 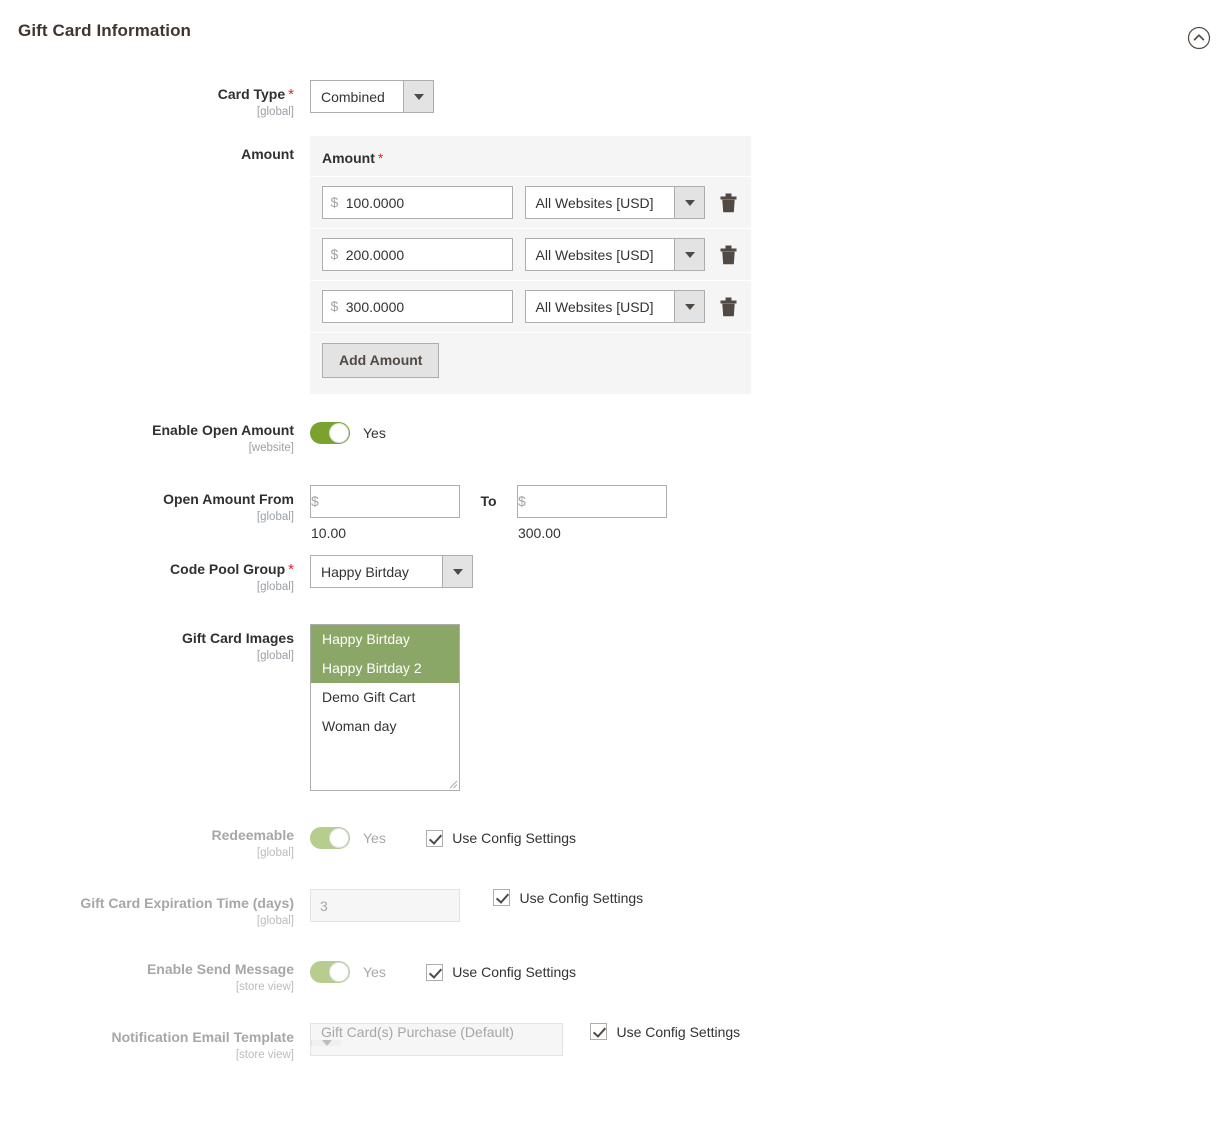 What do you see at coordinates (155, 574) in the screenshot?
I see `label-code-pool-group: Code Pool Group * [global]` at bounding box center [155, 574].